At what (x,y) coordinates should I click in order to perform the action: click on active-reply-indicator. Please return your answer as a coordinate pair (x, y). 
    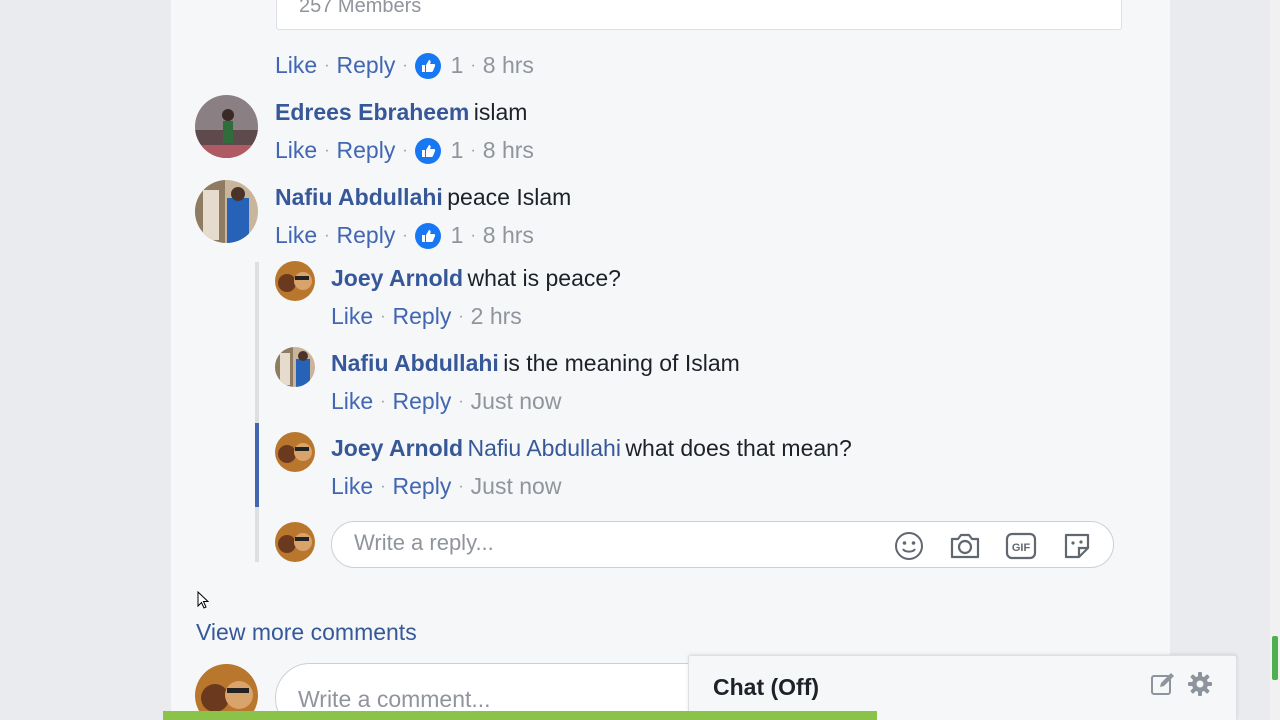
    Looking at the image, I should click on (257, 465).